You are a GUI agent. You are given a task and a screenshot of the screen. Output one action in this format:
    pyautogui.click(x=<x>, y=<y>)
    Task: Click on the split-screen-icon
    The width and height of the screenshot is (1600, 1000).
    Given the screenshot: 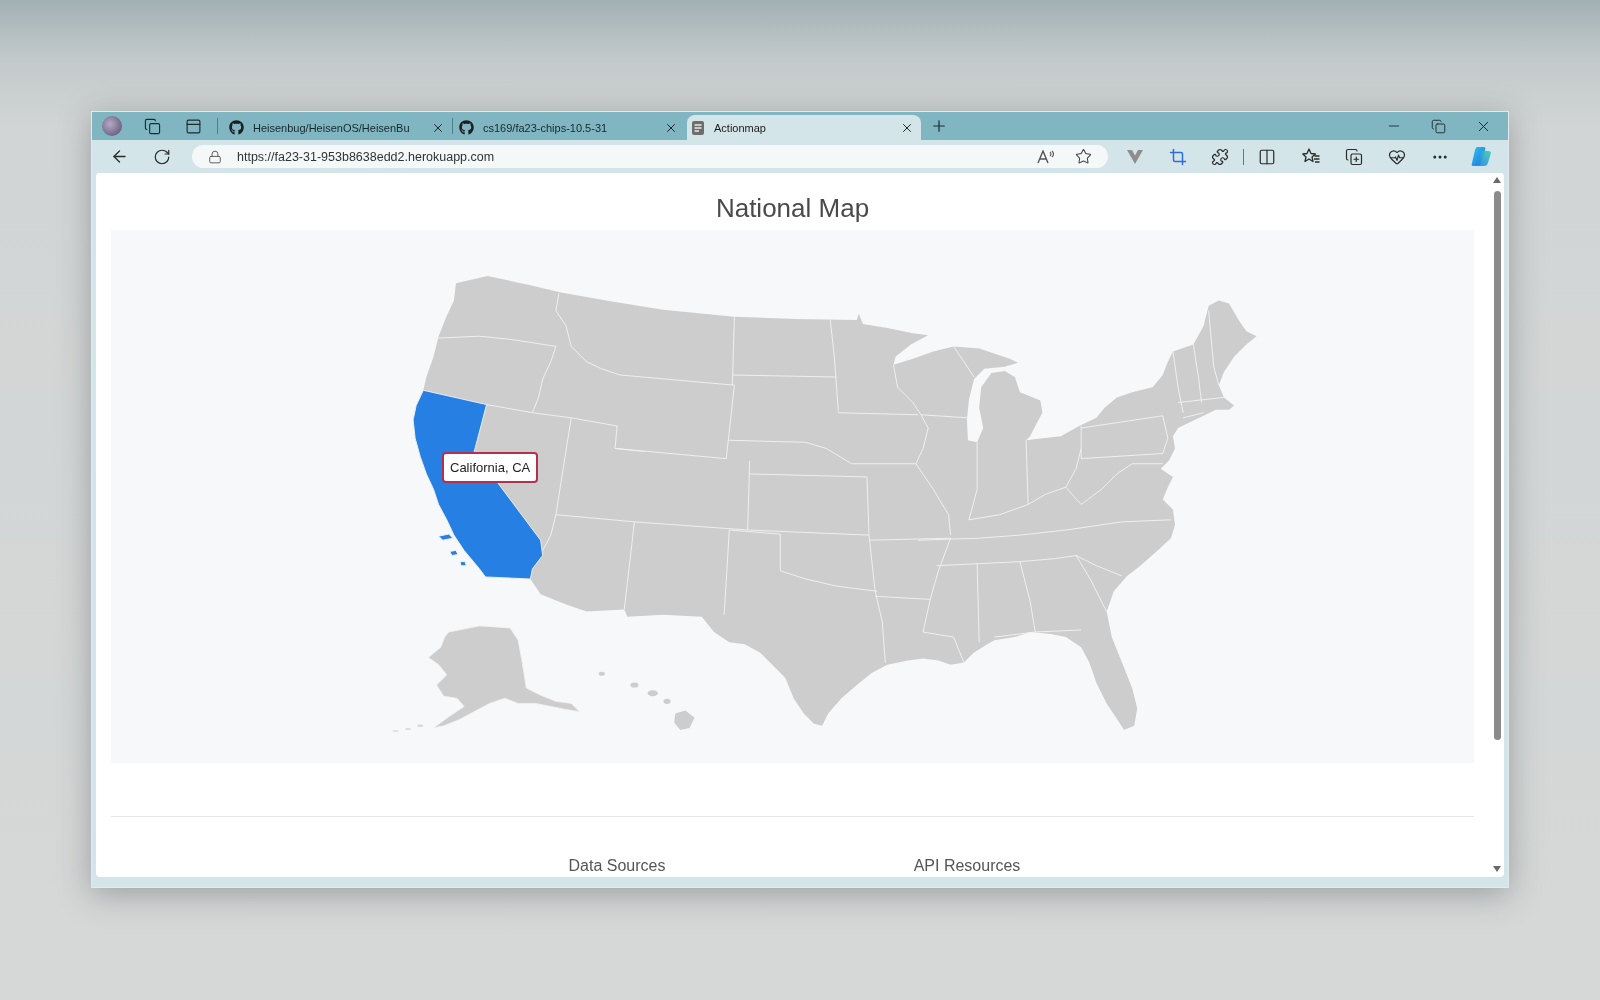 What is the action you would take?
    pyautogui.click(x=1267, y=156)
    